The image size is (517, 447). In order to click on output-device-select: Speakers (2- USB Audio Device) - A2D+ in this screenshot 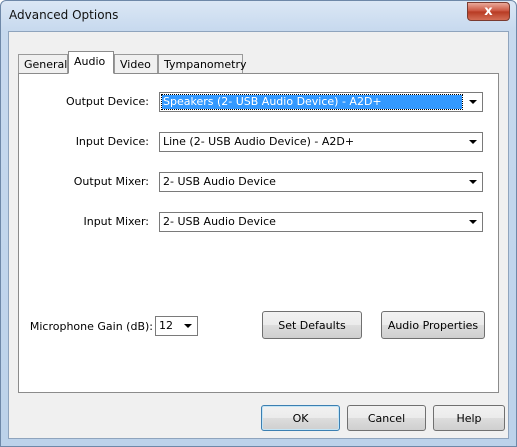, I will do `click(321, 102)`.